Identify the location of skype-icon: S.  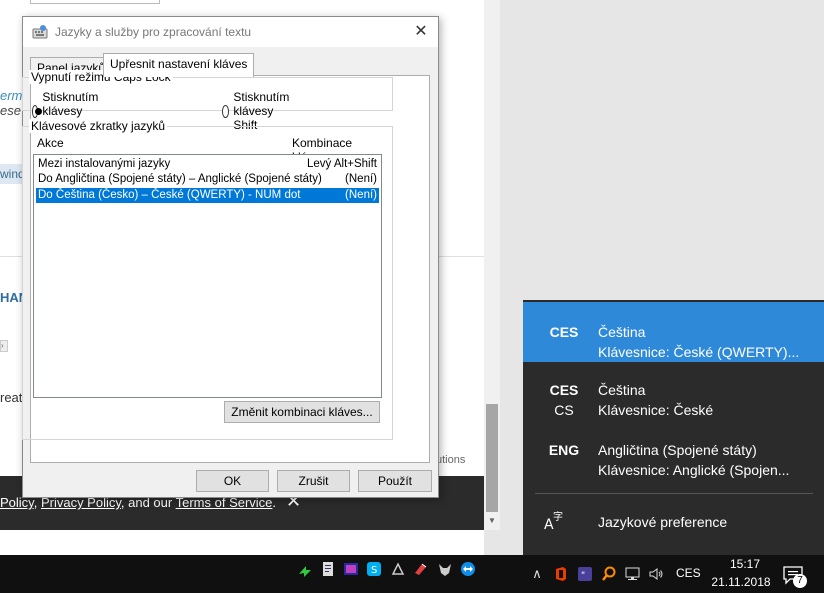
(374, 569).